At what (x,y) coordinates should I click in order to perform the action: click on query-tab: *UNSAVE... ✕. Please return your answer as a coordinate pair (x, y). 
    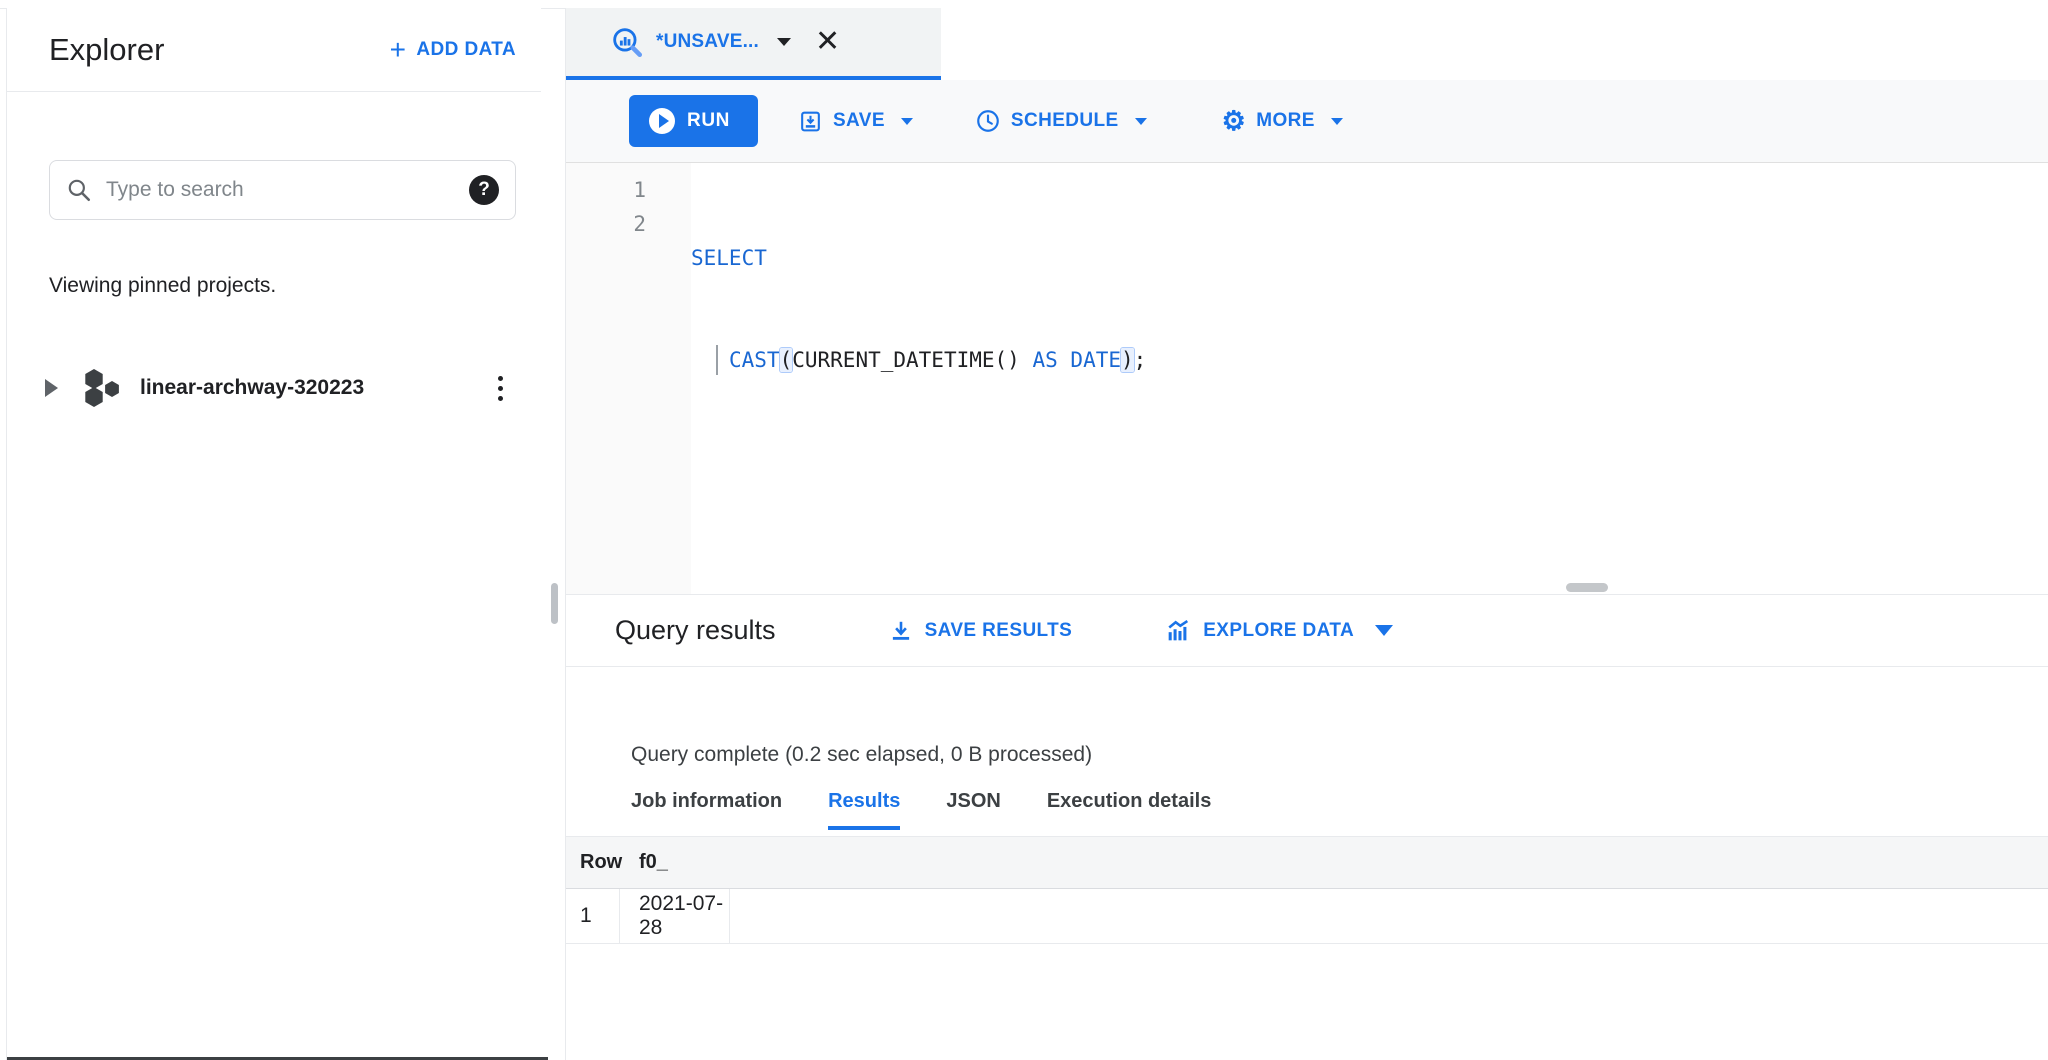
    Looking at the image, I should click on (753, 44).